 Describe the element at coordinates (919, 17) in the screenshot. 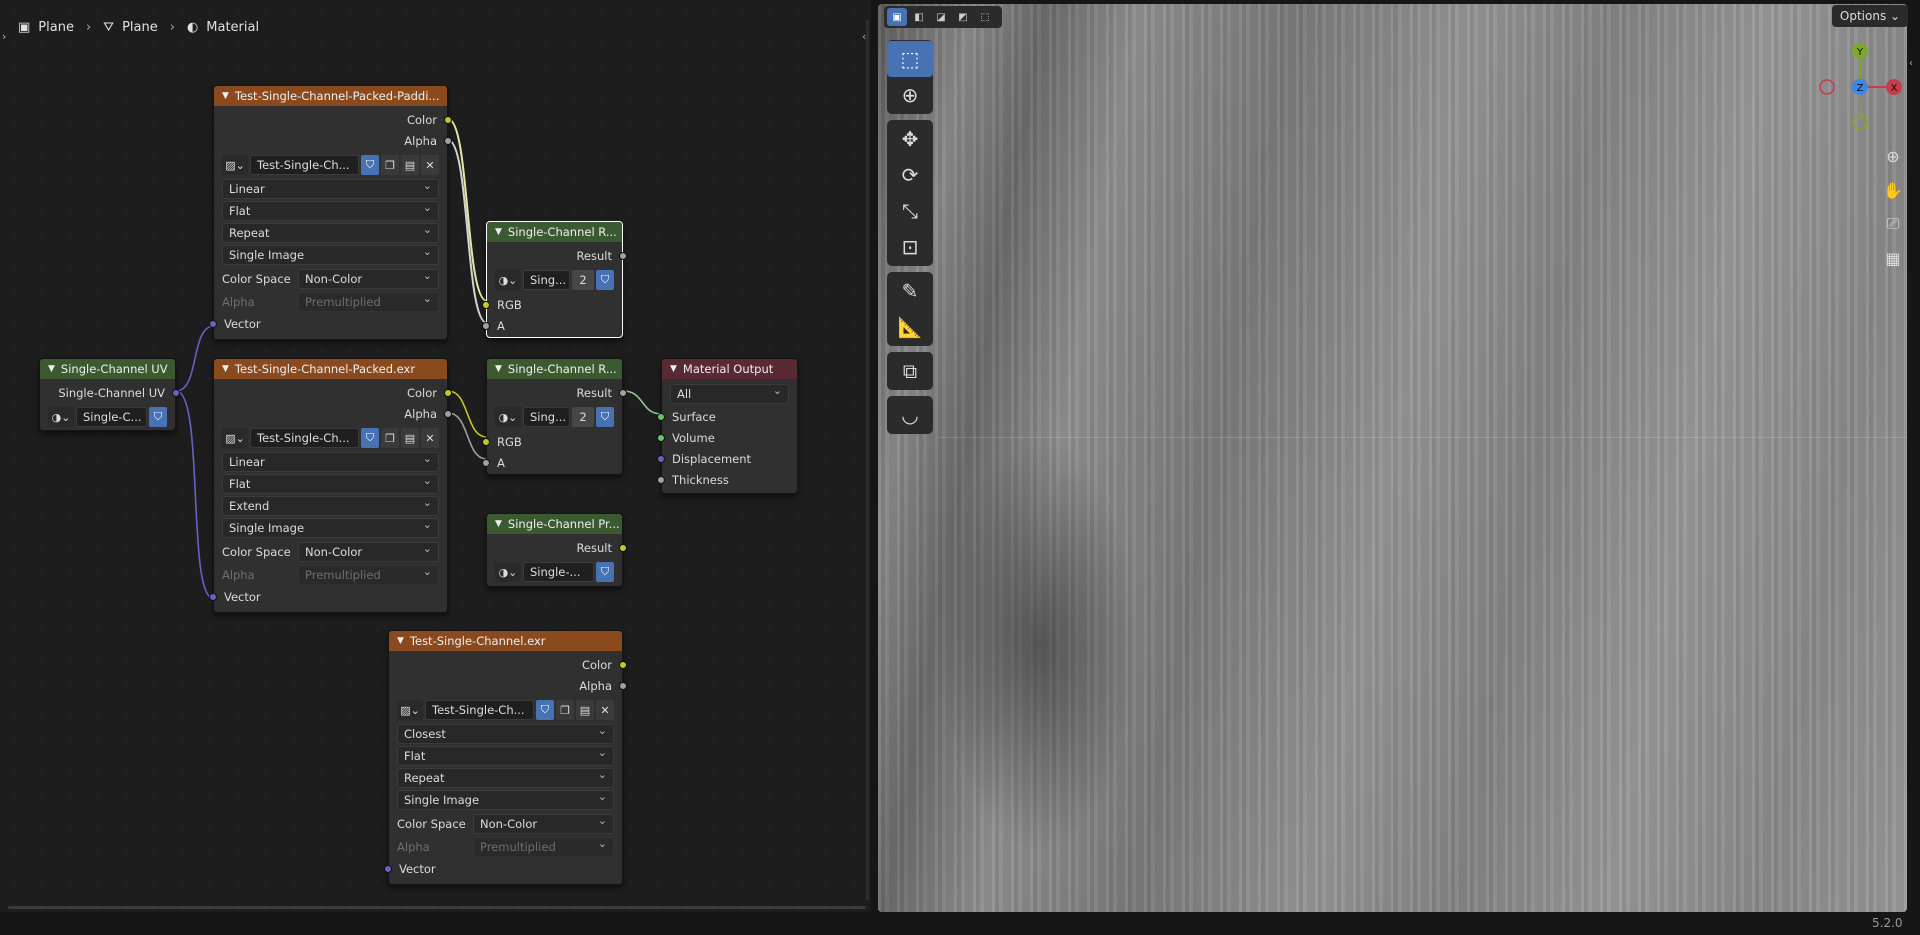

I see `select-extend-icon: ◧` at that location.